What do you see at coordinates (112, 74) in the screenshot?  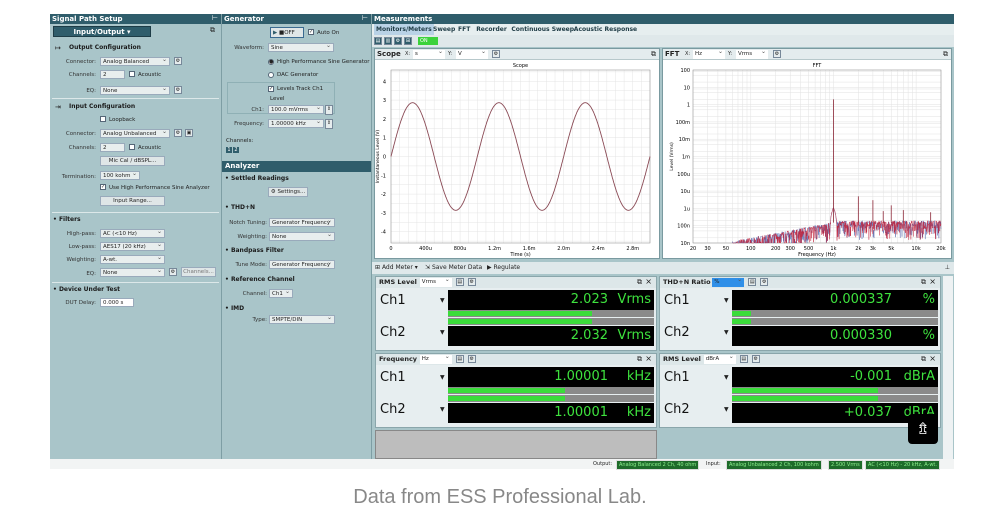 I see `output-channels-stepper: 2` at bounding box center [112, 74].